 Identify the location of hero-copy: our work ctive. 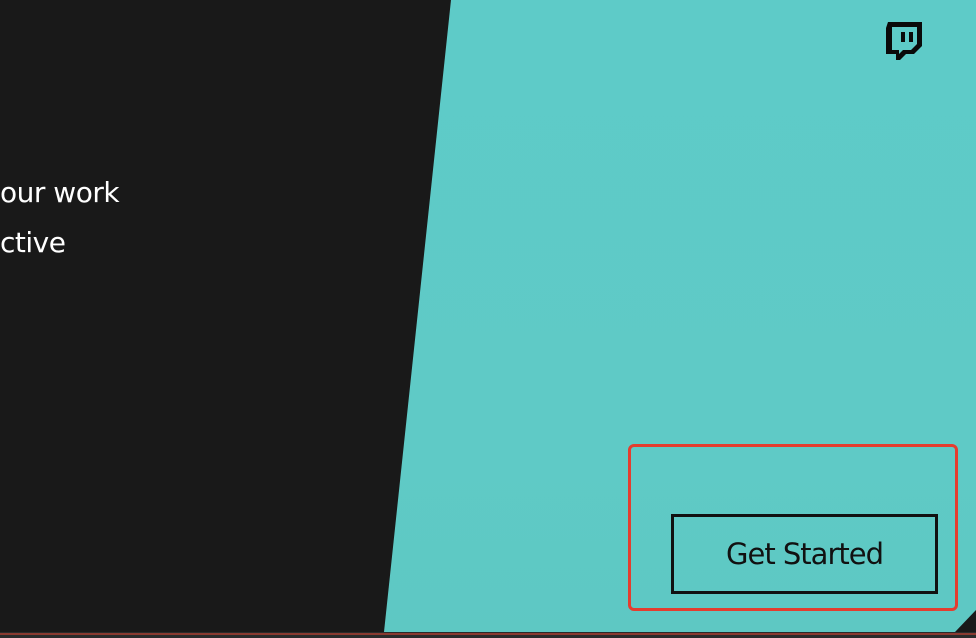
(60, 218).